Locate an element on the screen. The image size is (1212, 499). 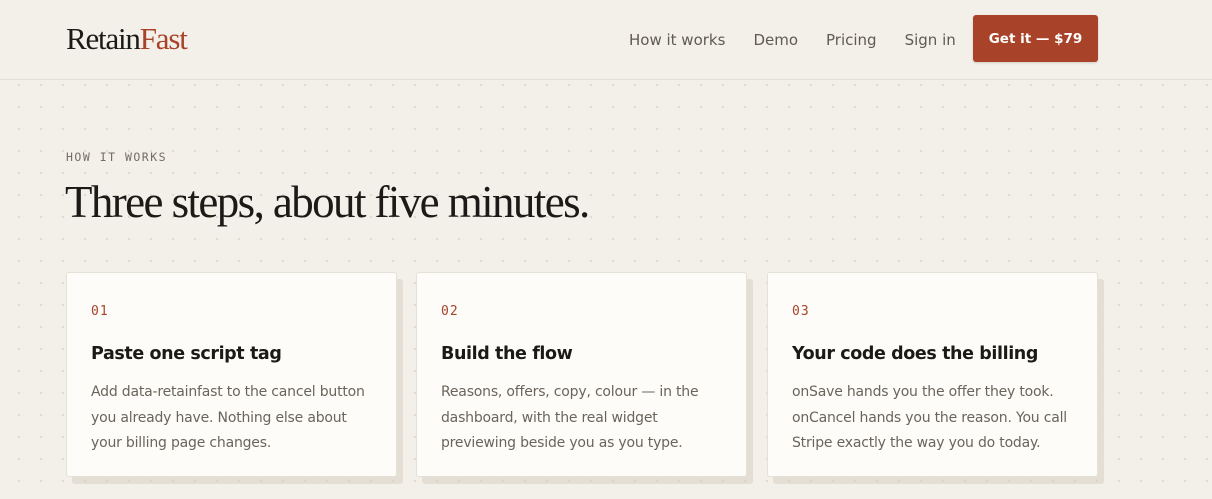
step-title: Your code does the billing is located at coordinates (915, 354).